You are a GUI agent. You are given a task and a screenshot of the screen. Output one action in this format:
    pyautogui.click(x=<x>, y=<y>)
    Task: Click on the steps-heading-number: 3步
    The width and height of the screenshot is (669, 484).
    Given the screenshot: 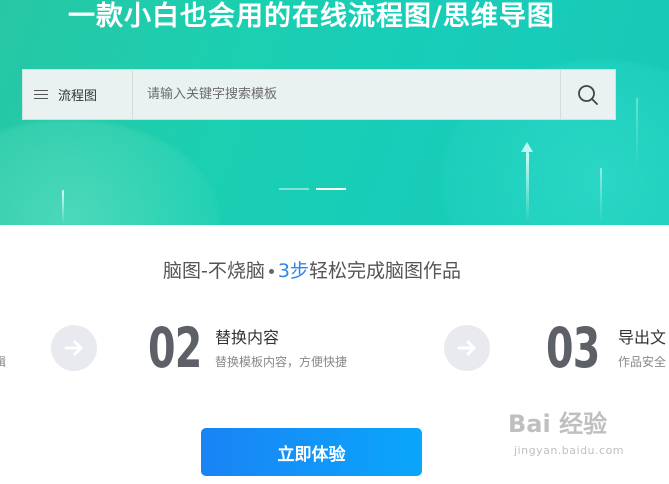 What is the action you would take?
    pyautogui.click(x=293, y=271)
    